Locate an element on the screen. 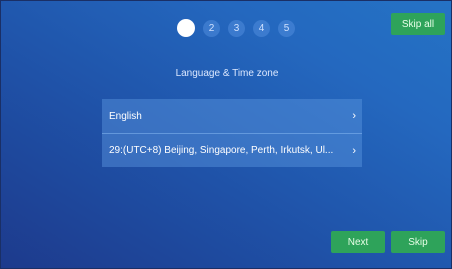 This screenshot has width=452, height=269. skip-button: Skip is located at coordinates (418, 242).